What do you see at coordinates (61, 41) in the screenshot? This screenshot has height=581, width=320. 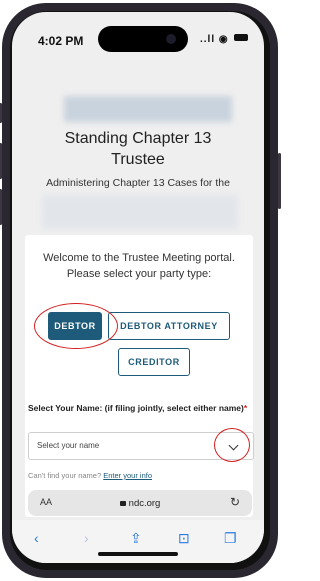 I see `status-time: 4:02 PM` at bounding box center [61, 41].